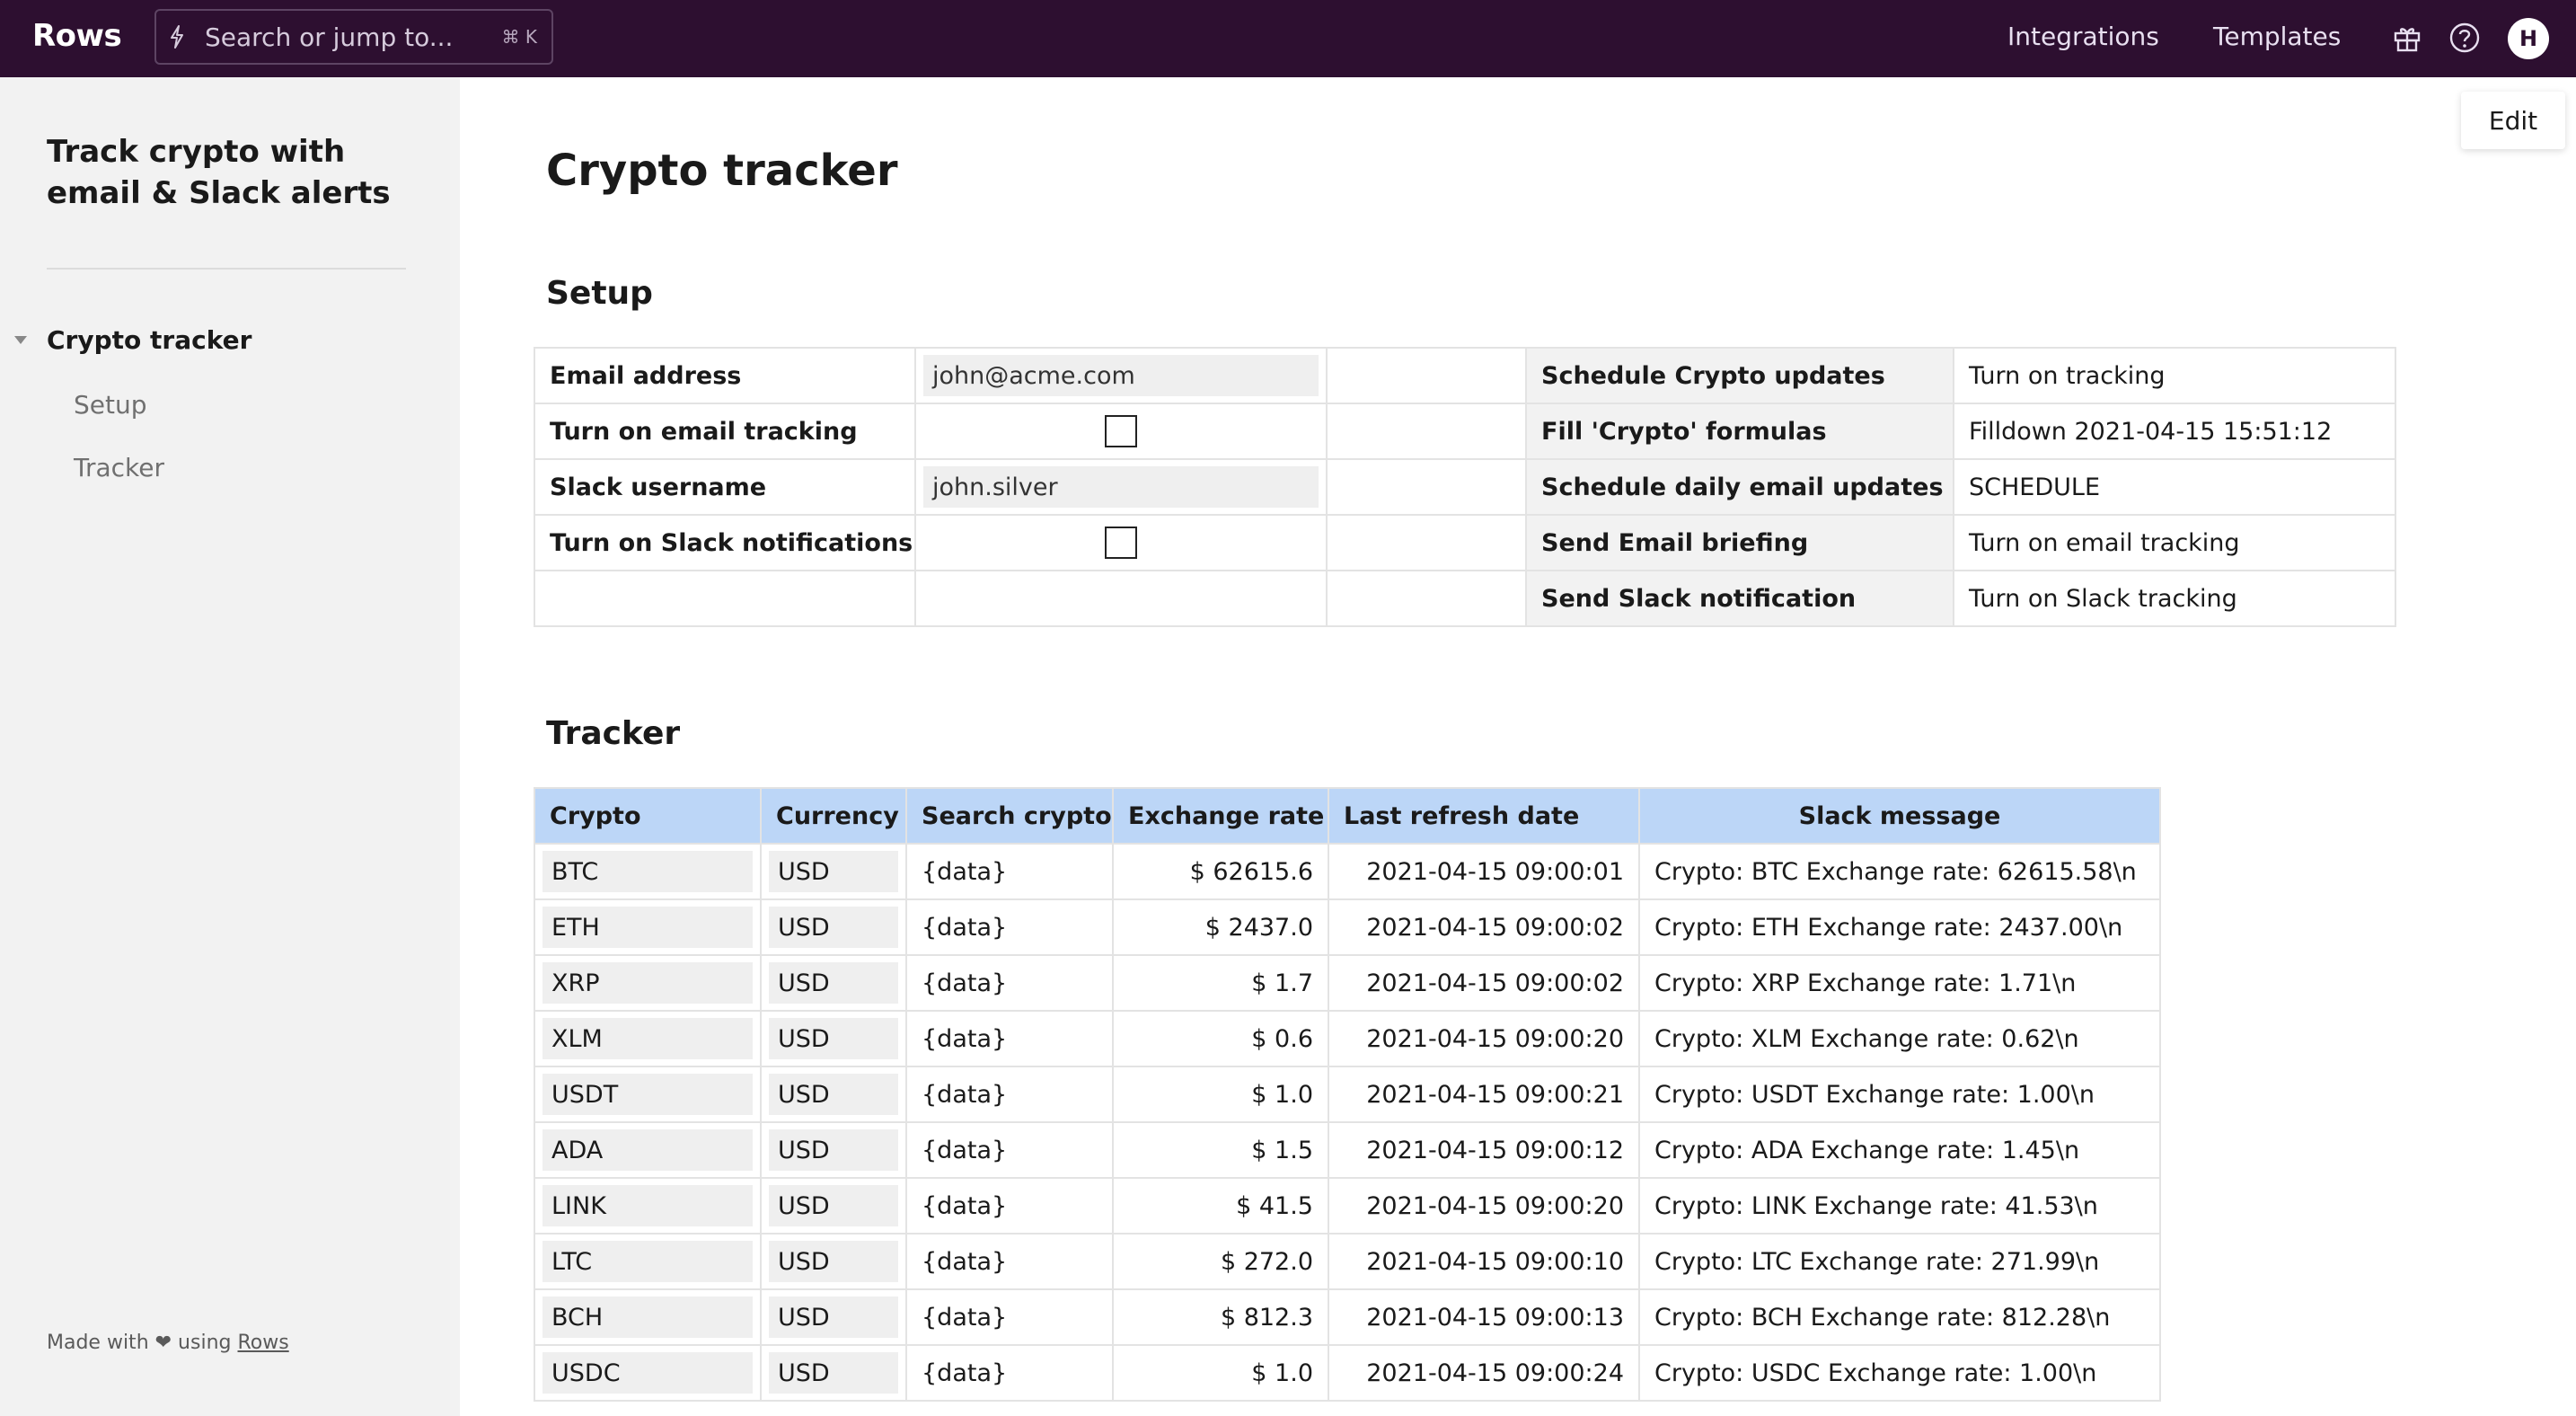 The width and height of the screenshot is (2576, 1416). What do you see at coordinates (2407, 38) in the screenshot?
I see `gift-icon` at bounding box center [2407, 38].